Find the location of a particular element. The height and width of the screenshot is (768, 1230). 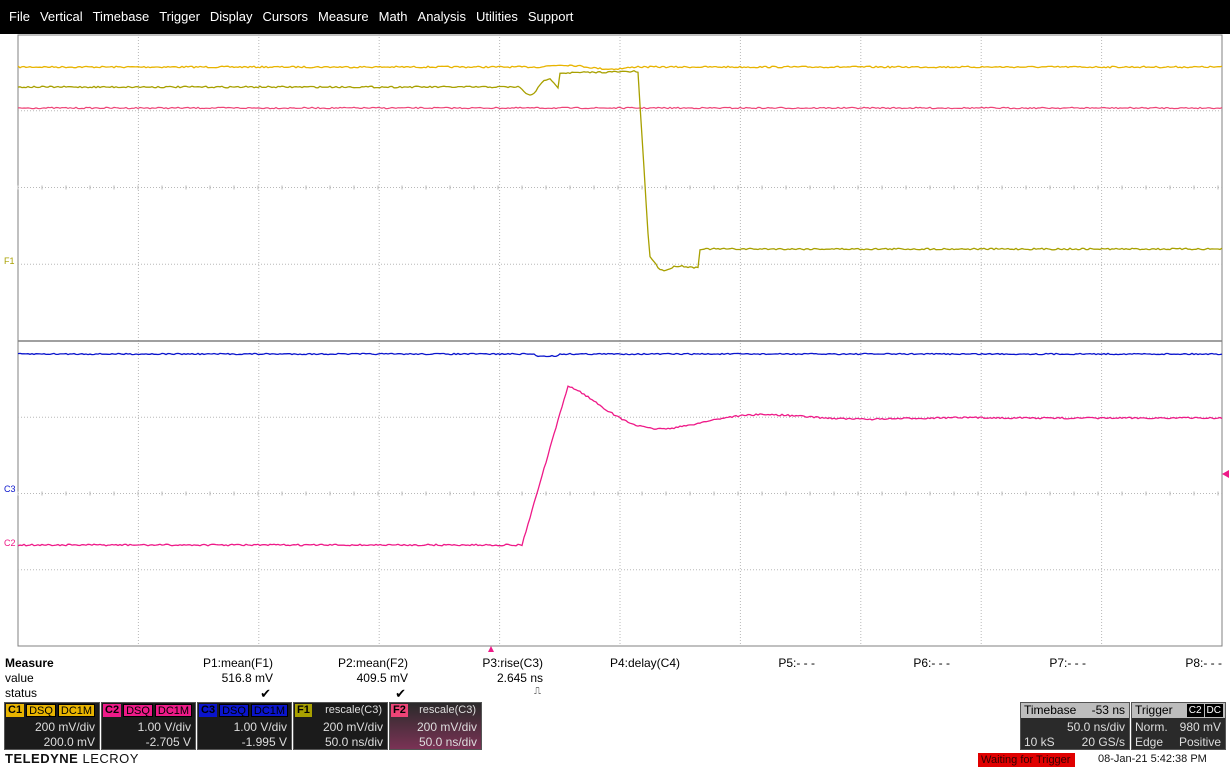

channel-name: C2 is located at coordinates (112, 710).